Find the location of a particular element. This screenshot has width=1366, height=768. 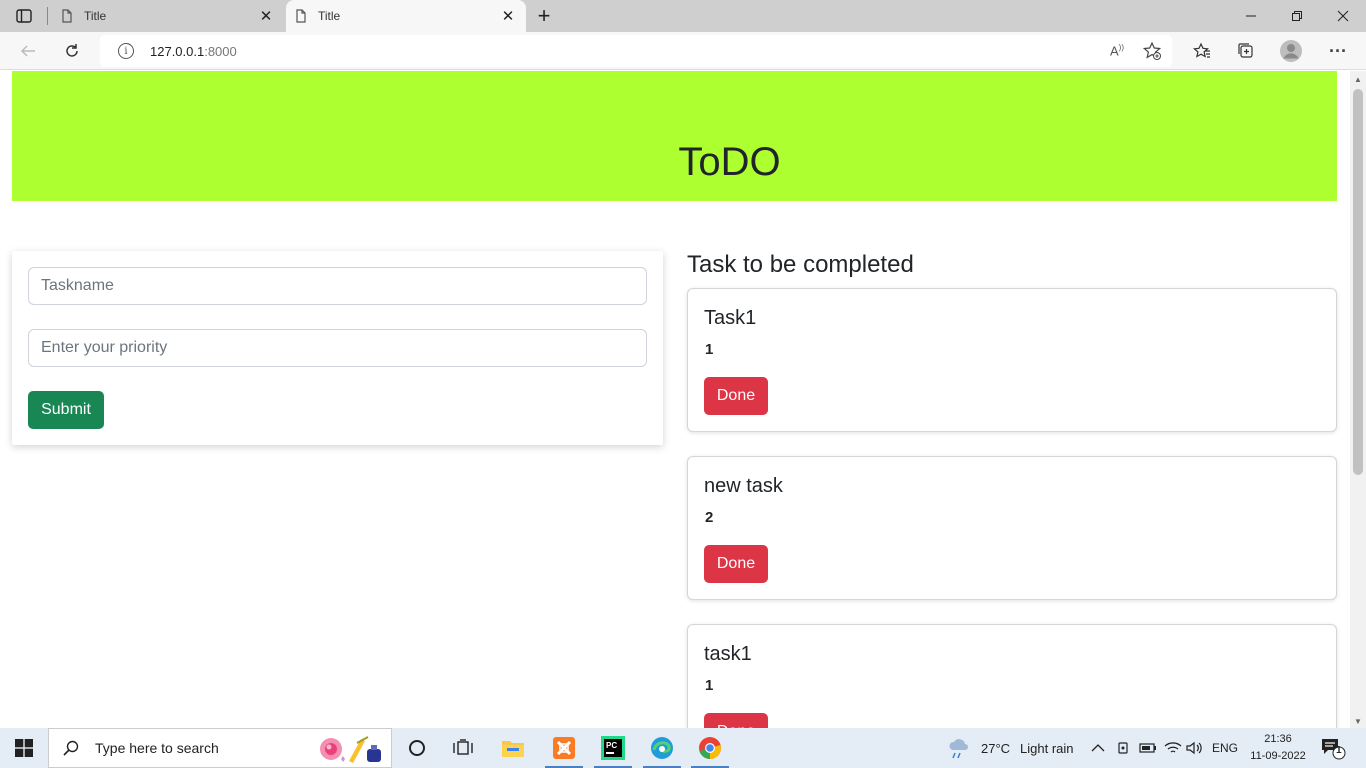

task-name: task1 is located at coordinates (728, 654).